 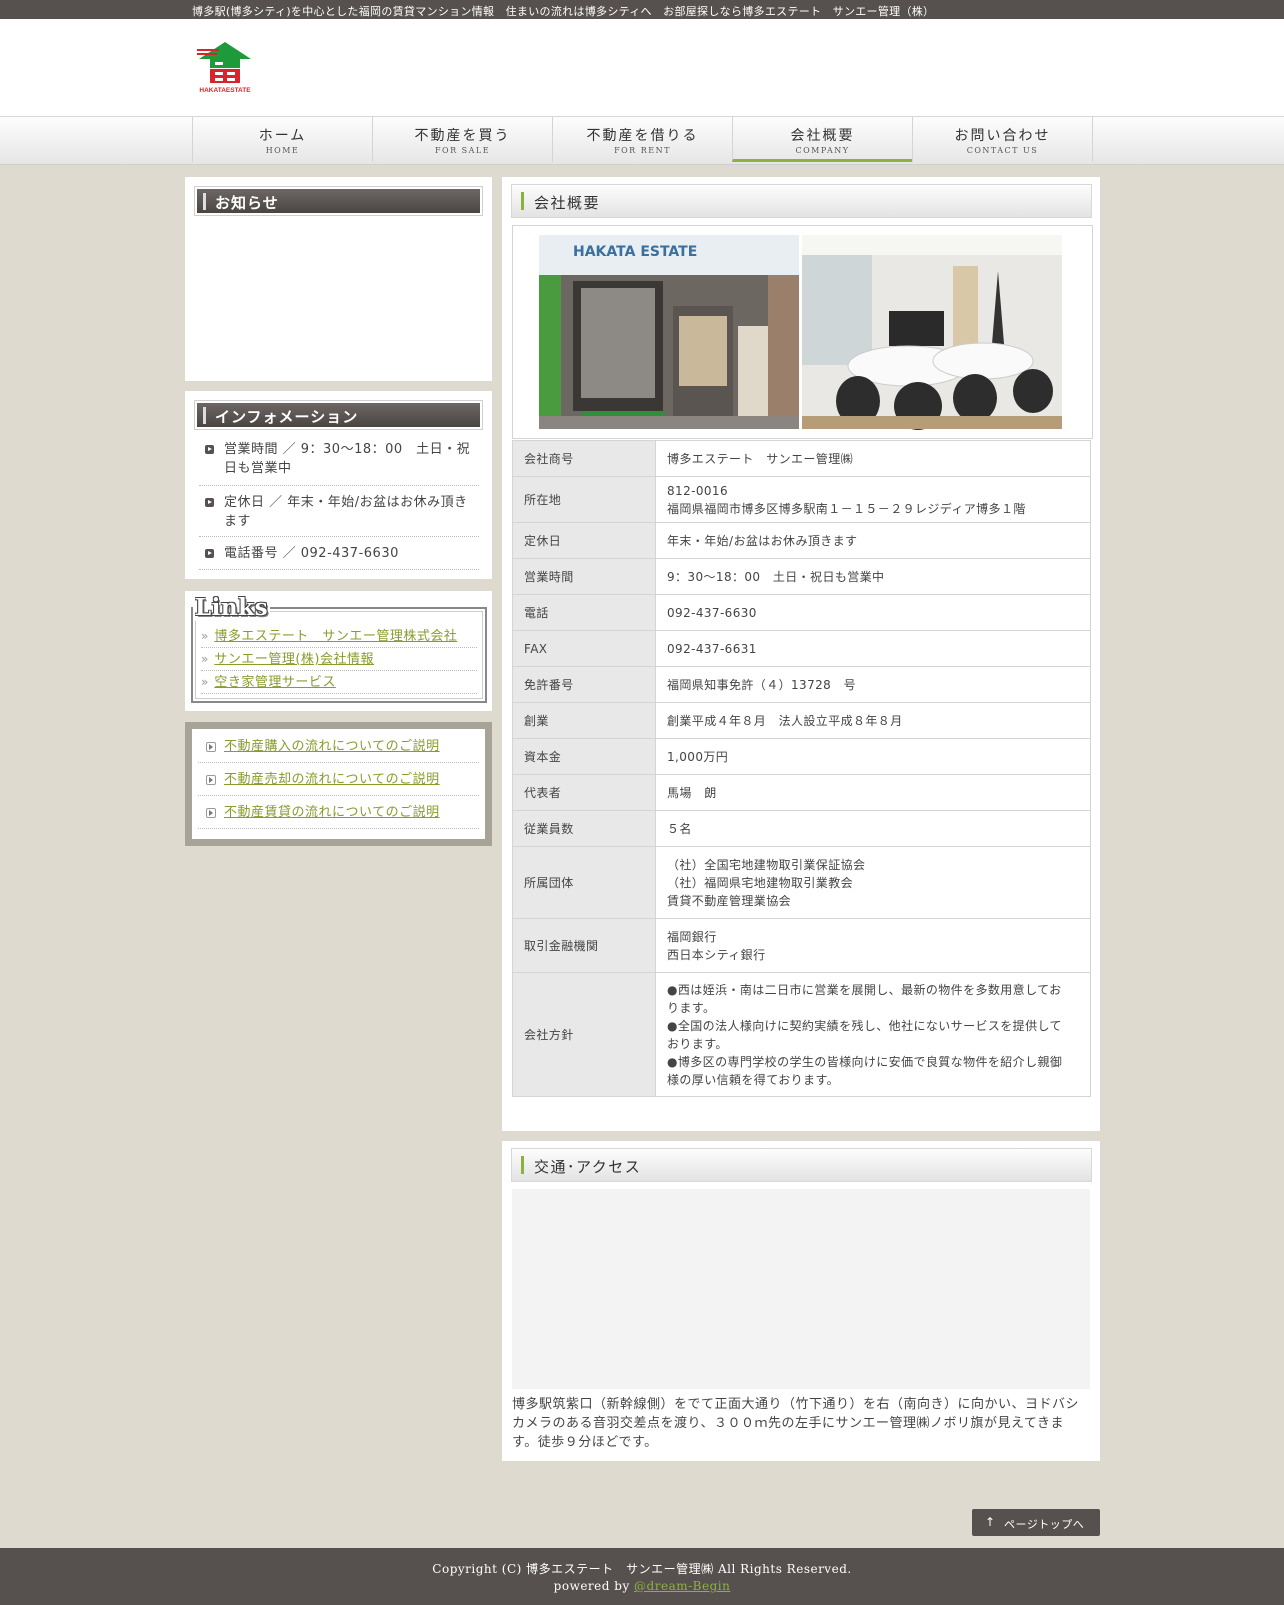 I want to click on company-heading: 会社概要, so click(x=801, y=201).